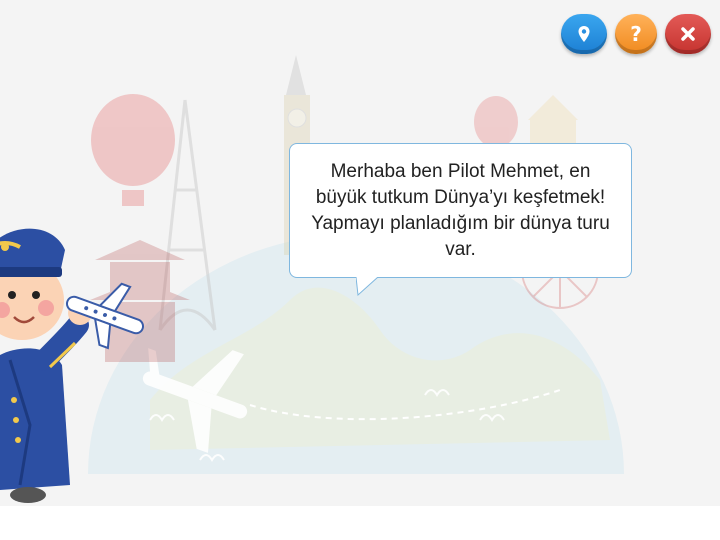 The width and height of the screenshot is (720, 540). I want to click on pilot-uniform, so click(35, 419).